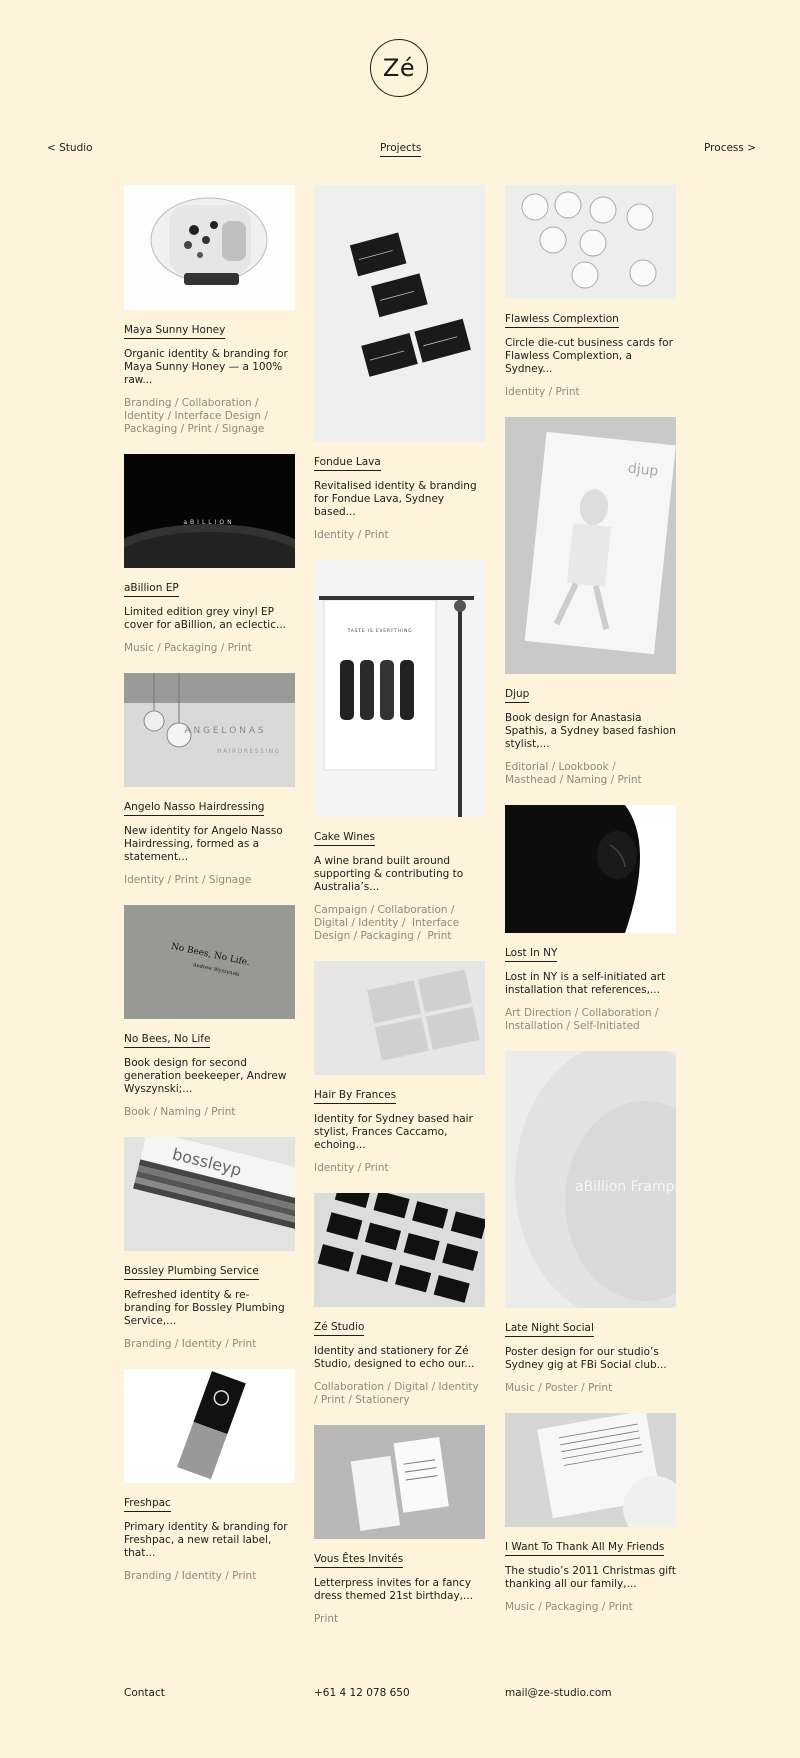 The image size is (800, 1758). I want to click on hair-stationery-image, so click(399, 1018).